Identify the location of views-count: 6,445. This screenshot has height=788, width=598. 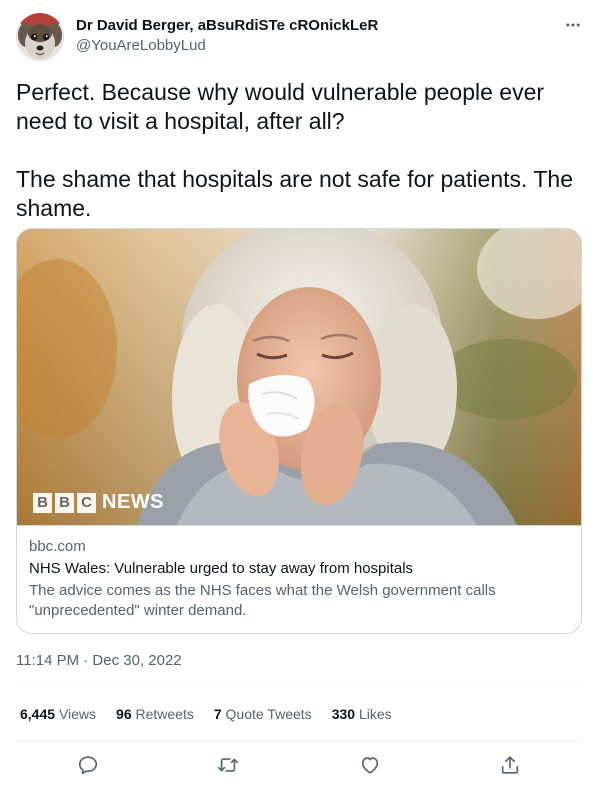
(38, 714).